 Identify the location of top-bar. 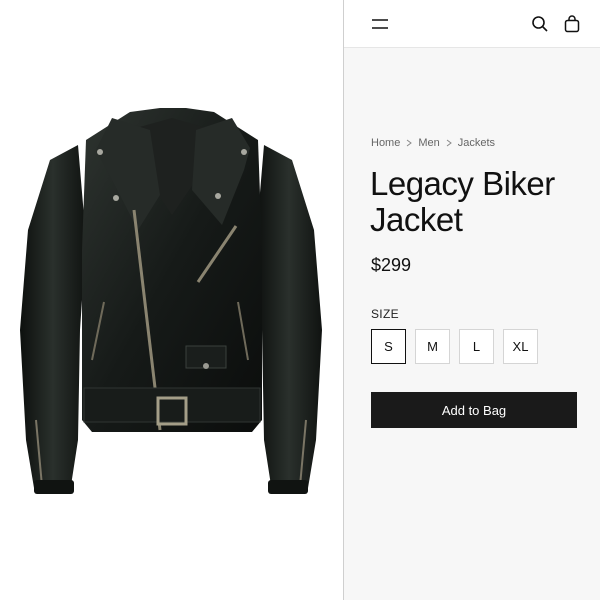
(472, 24).